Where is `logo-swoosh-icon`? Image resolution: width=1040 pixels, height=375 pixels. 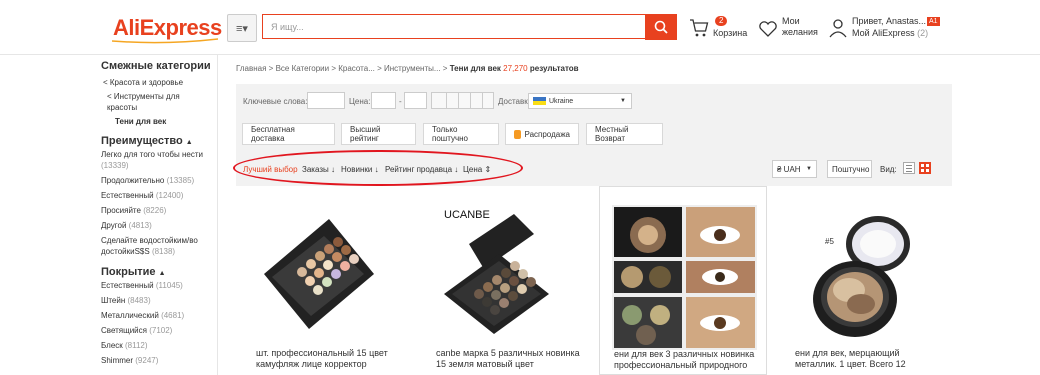 logo-swoosh-icon is located at coordinates (165, 41).